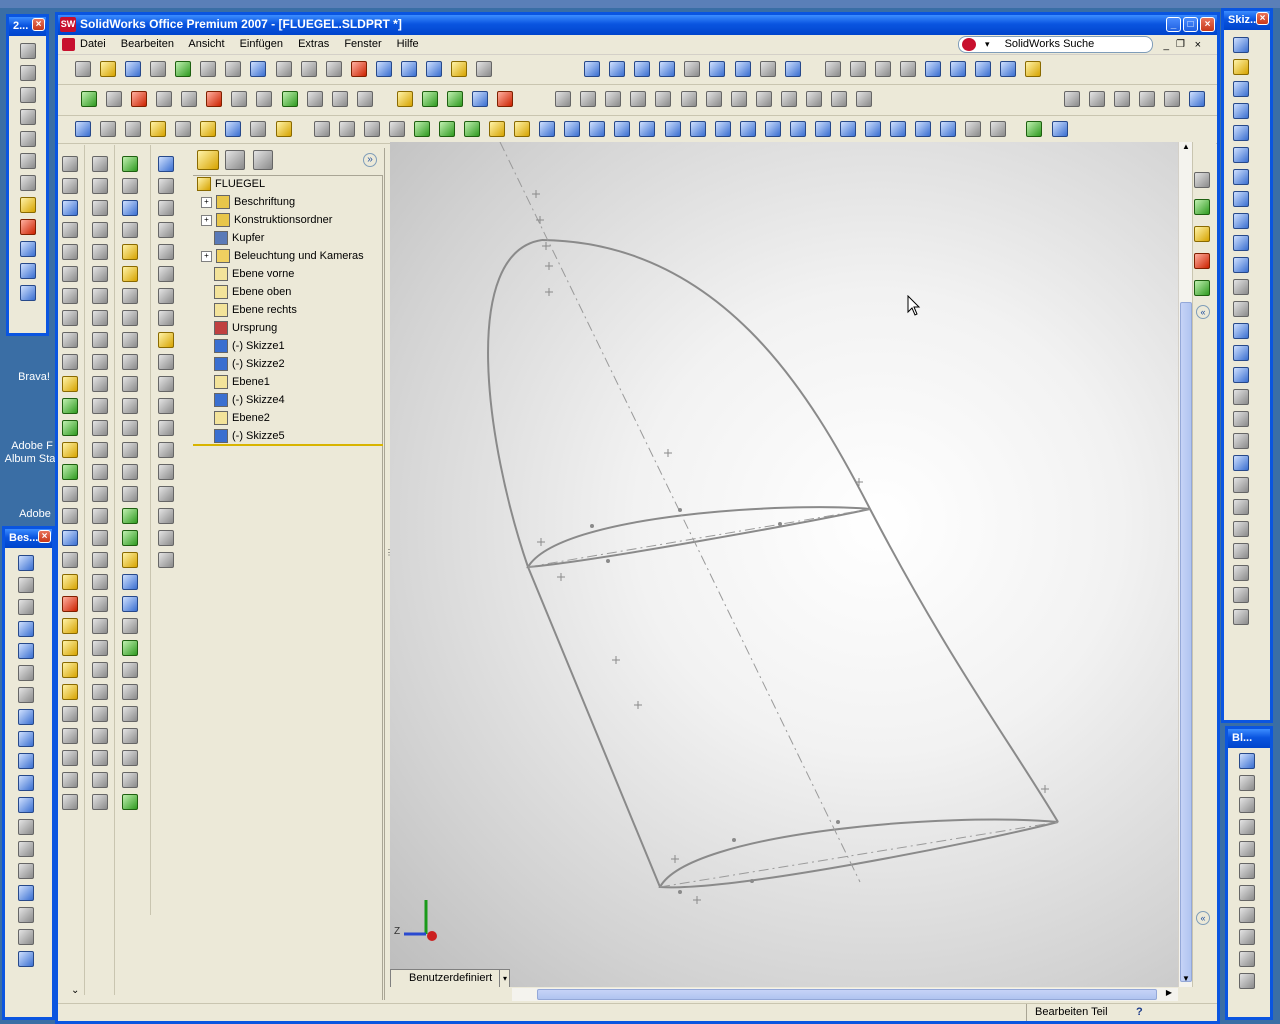  I want to click on route-icon, so click(130, 538).